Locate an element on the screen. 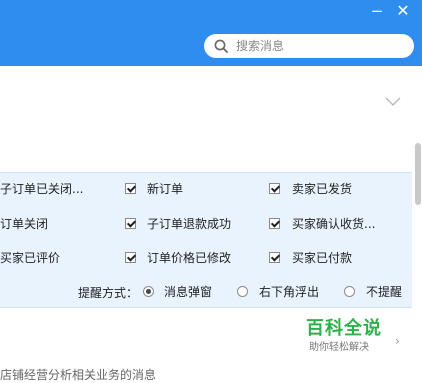 This screenshot has height=383, width=422. option-label: 买家已评价 is located at coordinates (30, 258).